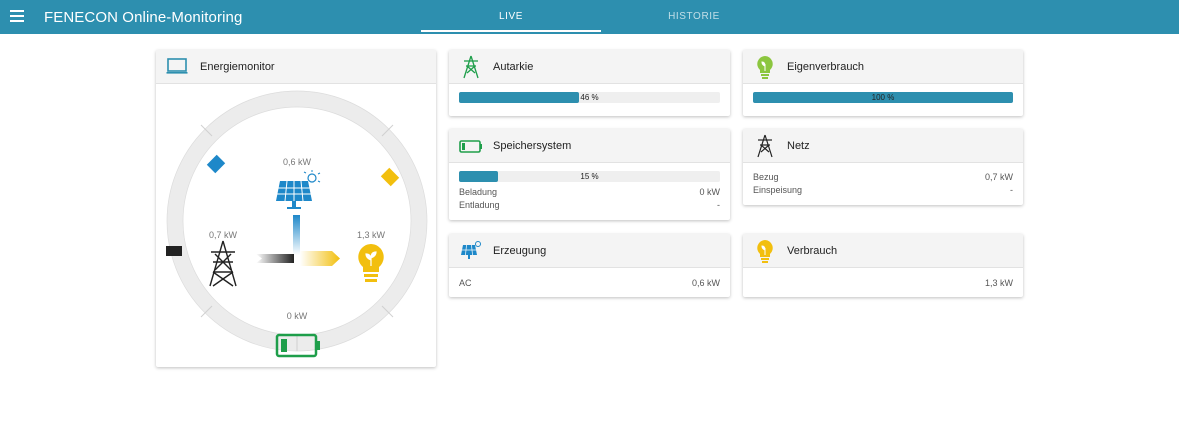  Describe the element at coordinates (320, 258) in the screenshot. I see `consumption-flow-arrow` at that location.